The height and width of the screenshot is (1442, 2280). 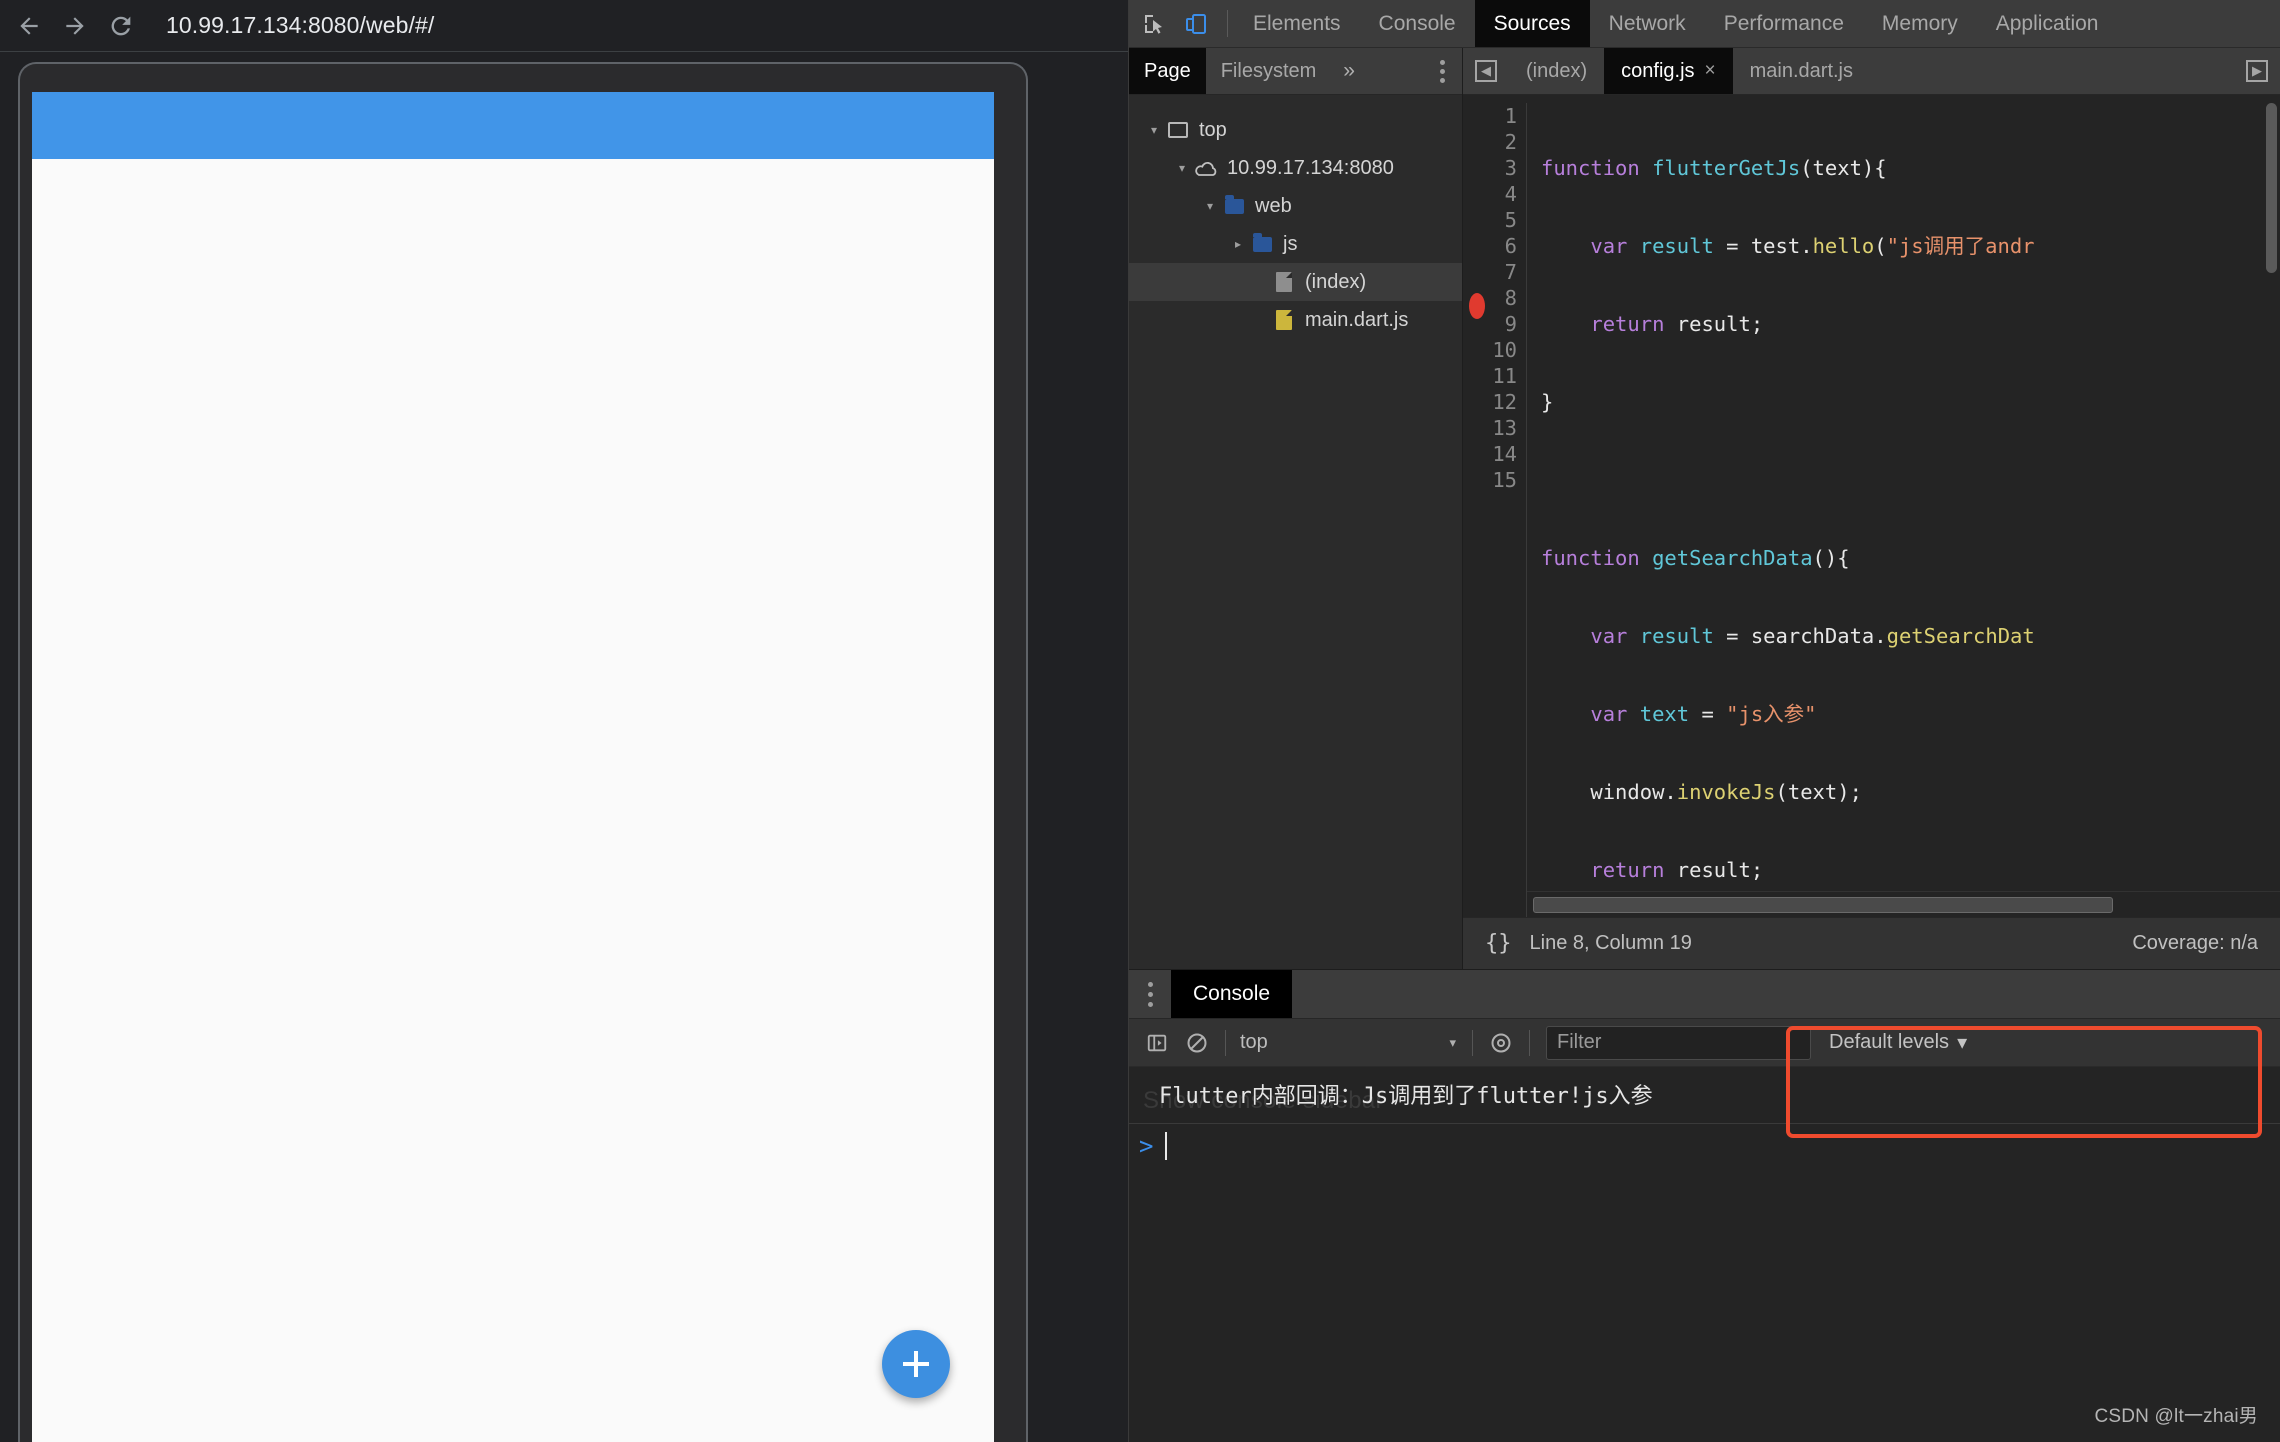 I want to click on nav-tab-page: Page, so click(x=1167, y=71).